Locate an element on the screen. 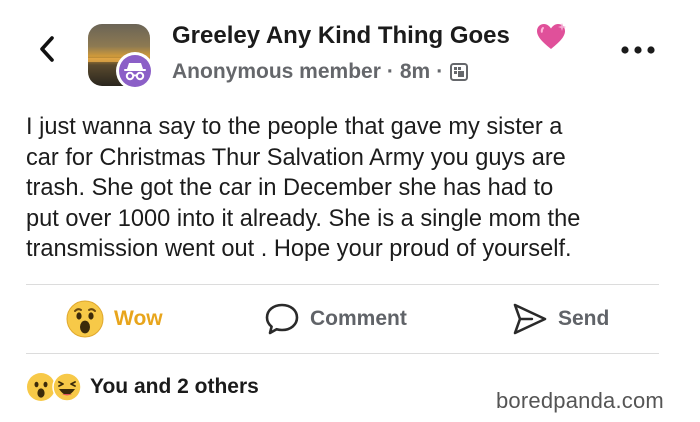 This screenshot has width=700, height=422. incognito-icon is located at coordinates (135, 72).